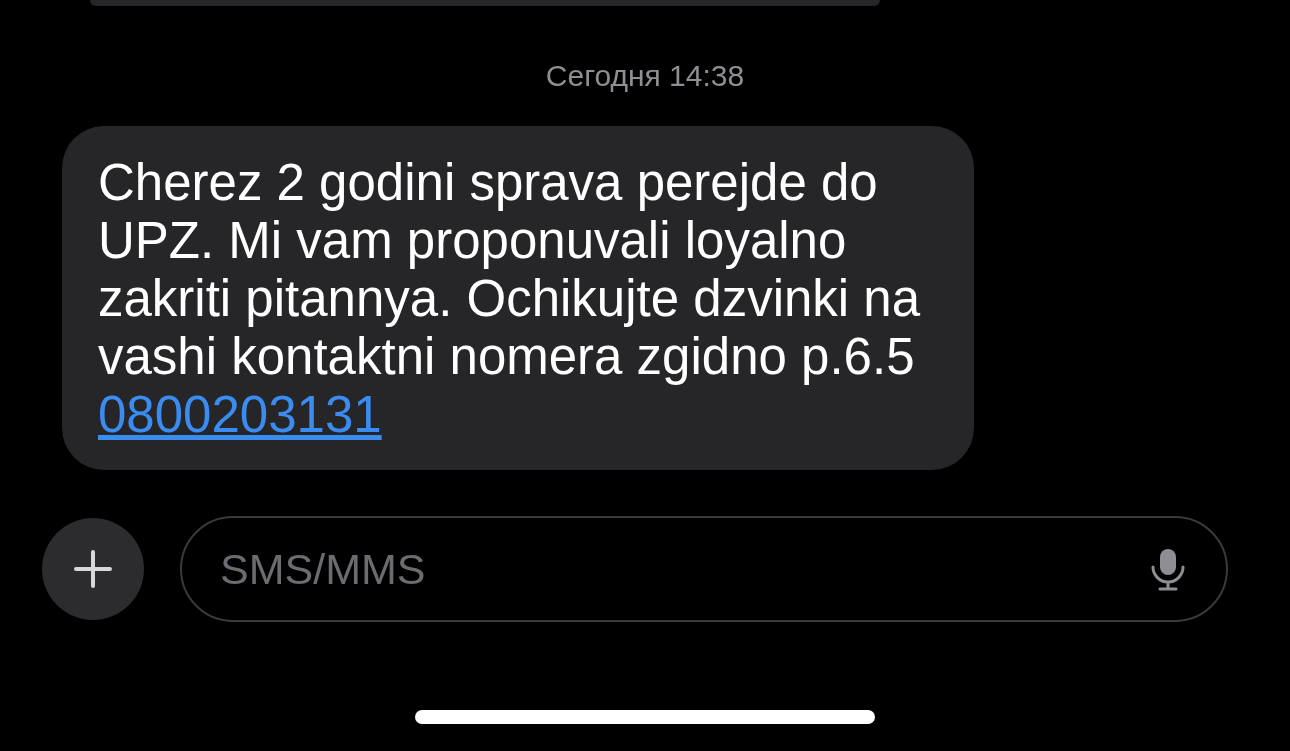  What do you see at coordinates (240, 414) in the screenshot?
I see `phone-link: 0800203131` at bounding box center [240, 414].